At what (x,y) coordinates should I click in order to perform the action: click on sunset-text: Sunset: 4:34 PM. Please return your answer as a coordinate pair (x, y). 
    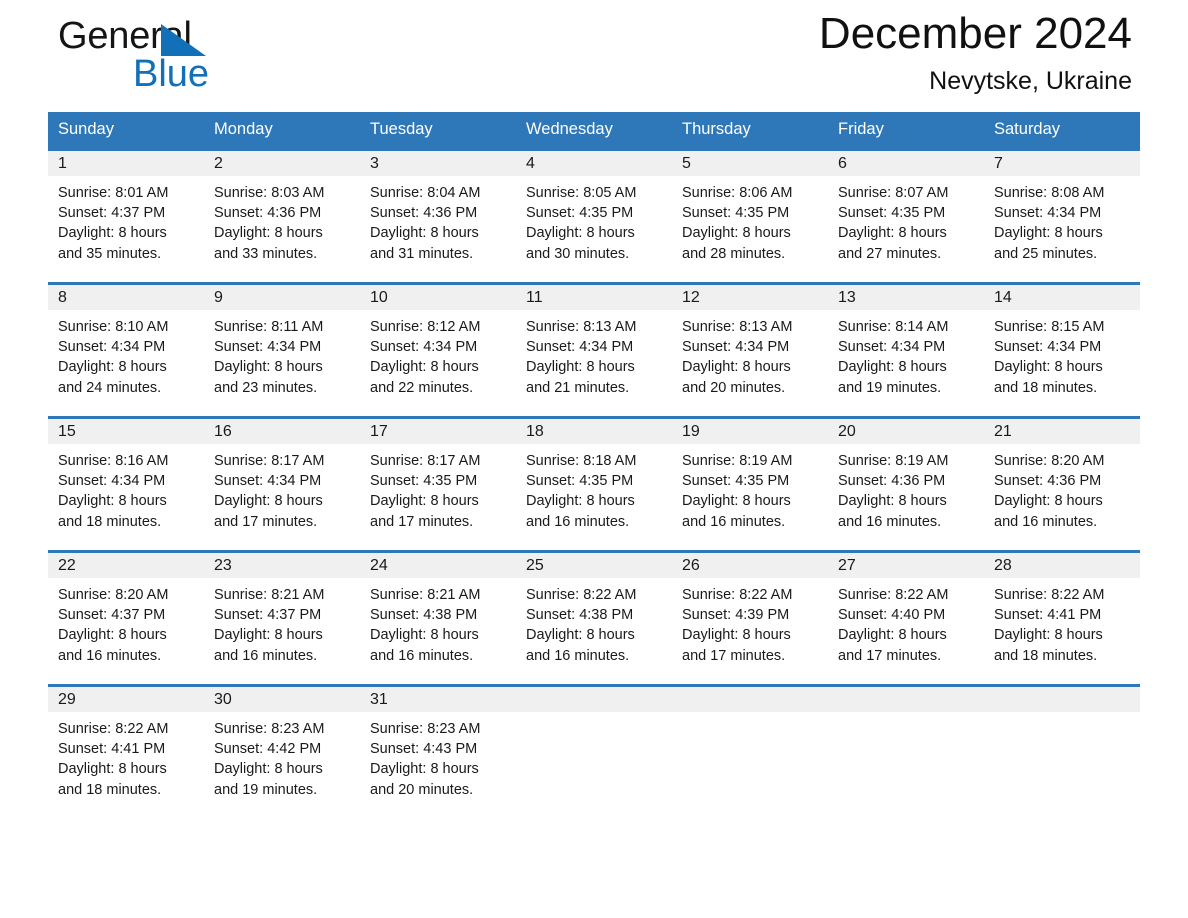
    Looking at the image, I should click on (112, 347).